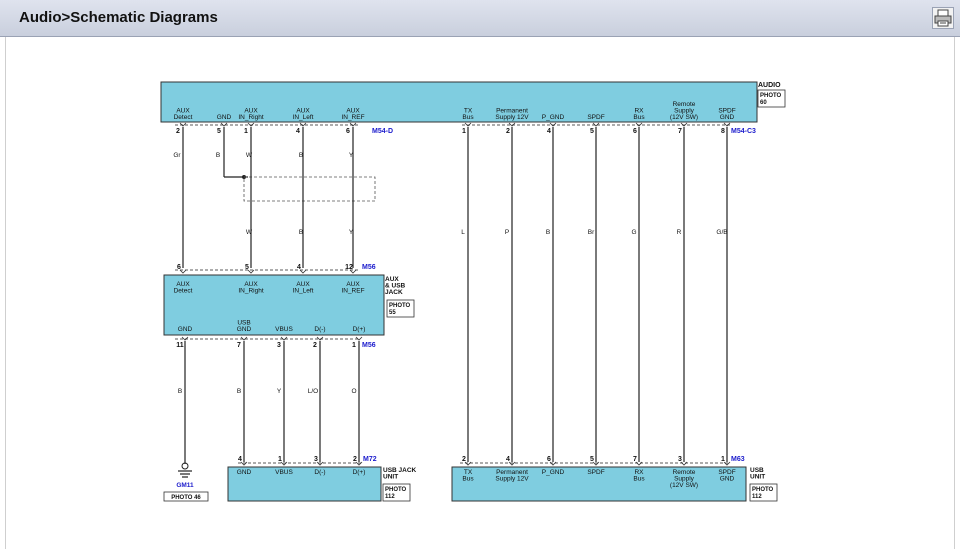  Describe the element at coordinates (279, 345) in the screenshot. I see `jack-pin-number: 3` at that location.